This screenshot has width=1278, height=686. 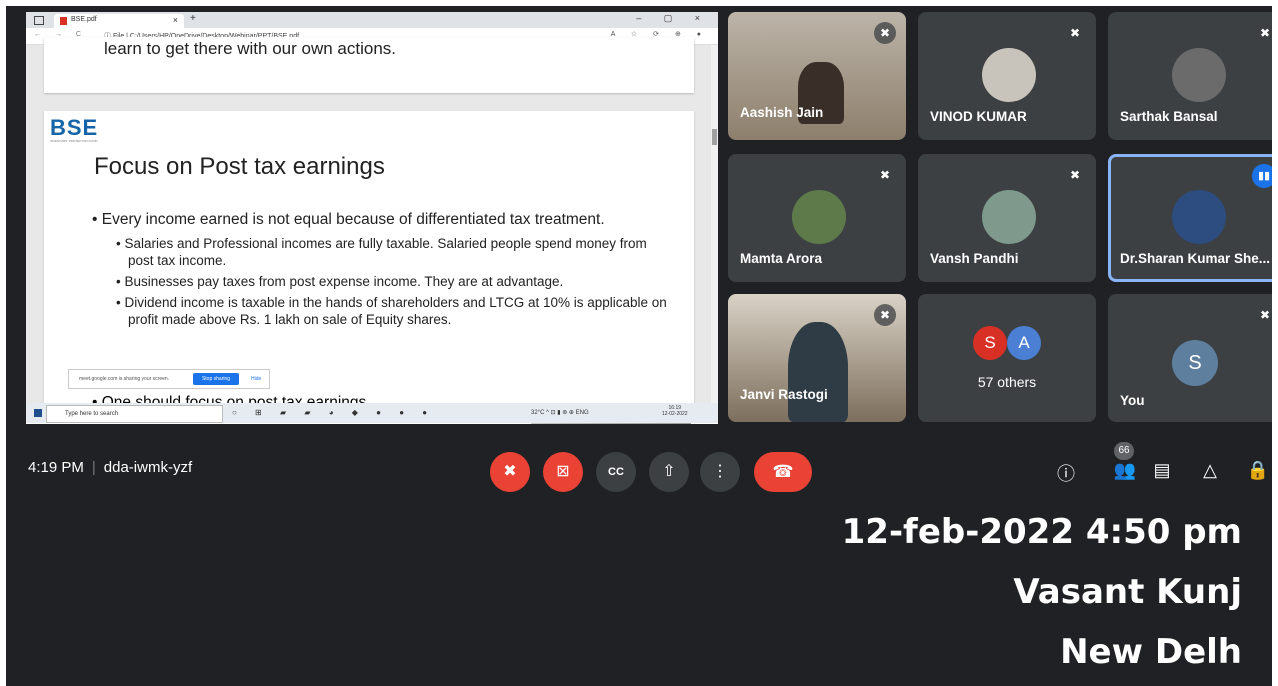 I want to click on meeting-time: 4:19 PM, so click(x=56, y=467).